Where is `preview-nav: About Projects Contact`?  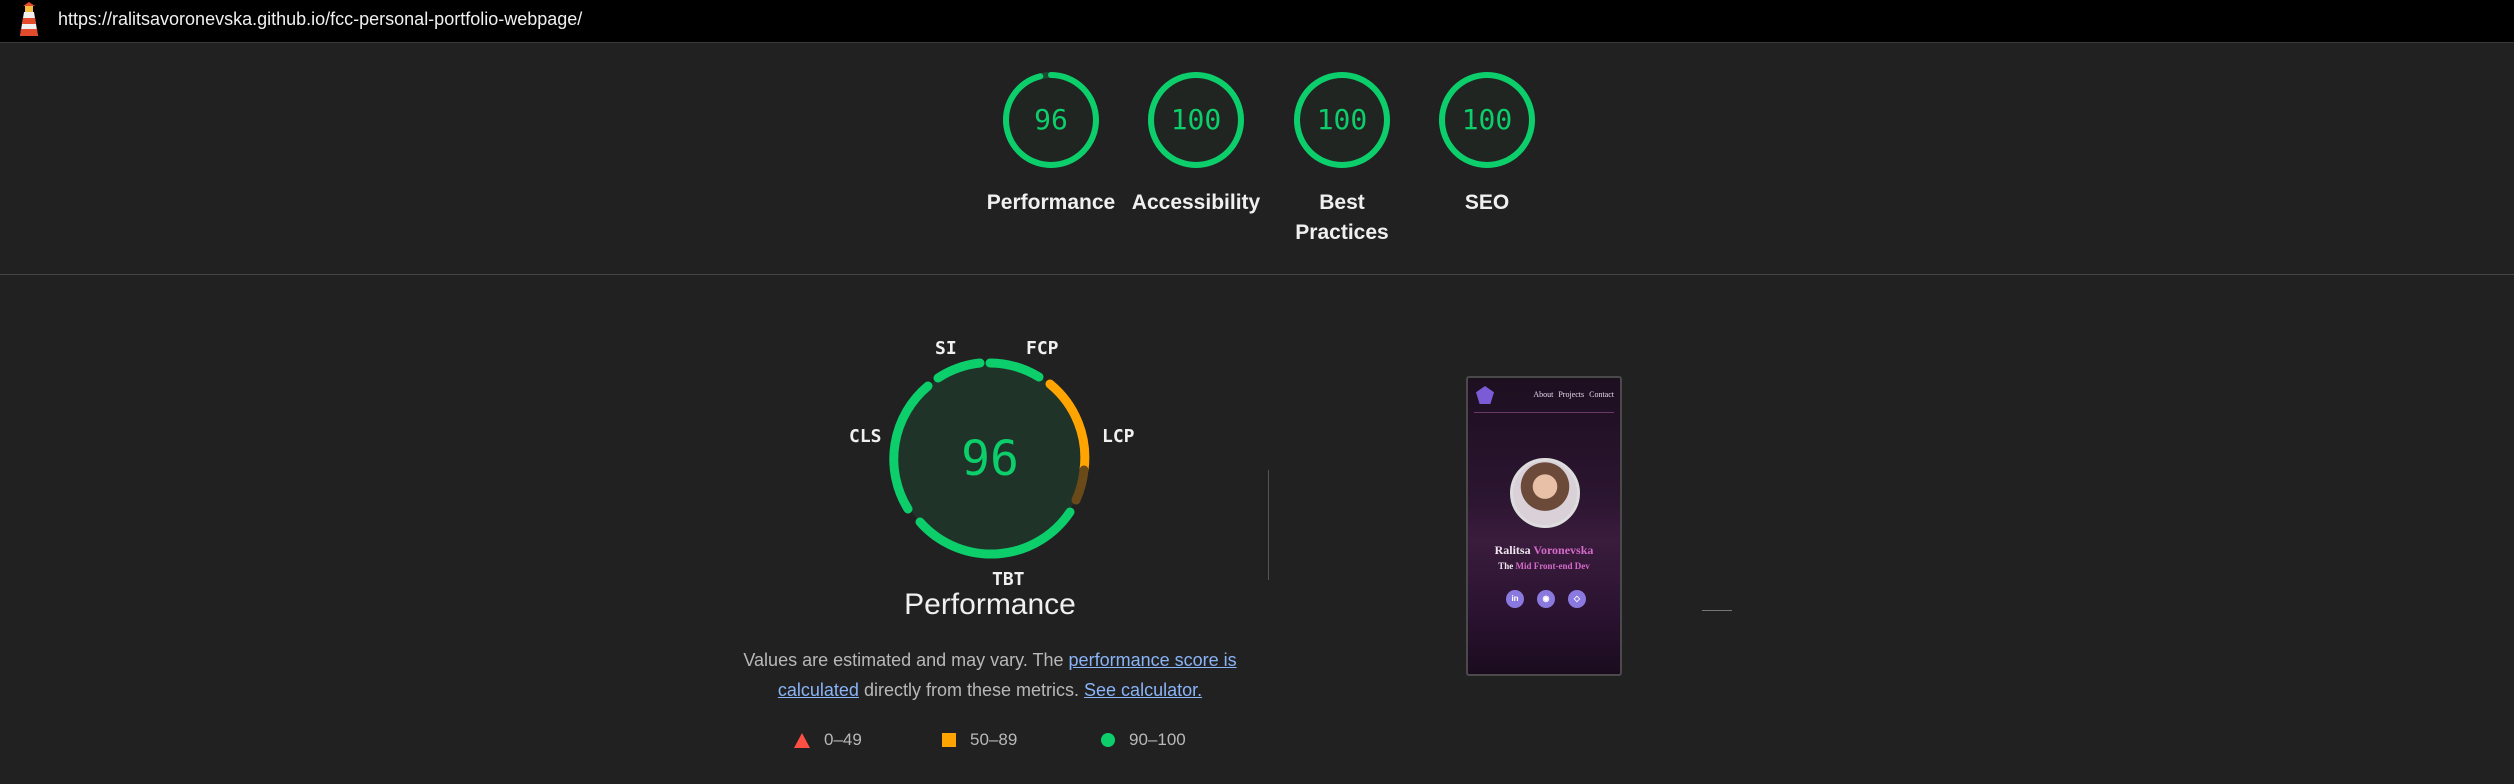 preview-nav: About Projects Contact is located at coordinates (1573, 394).